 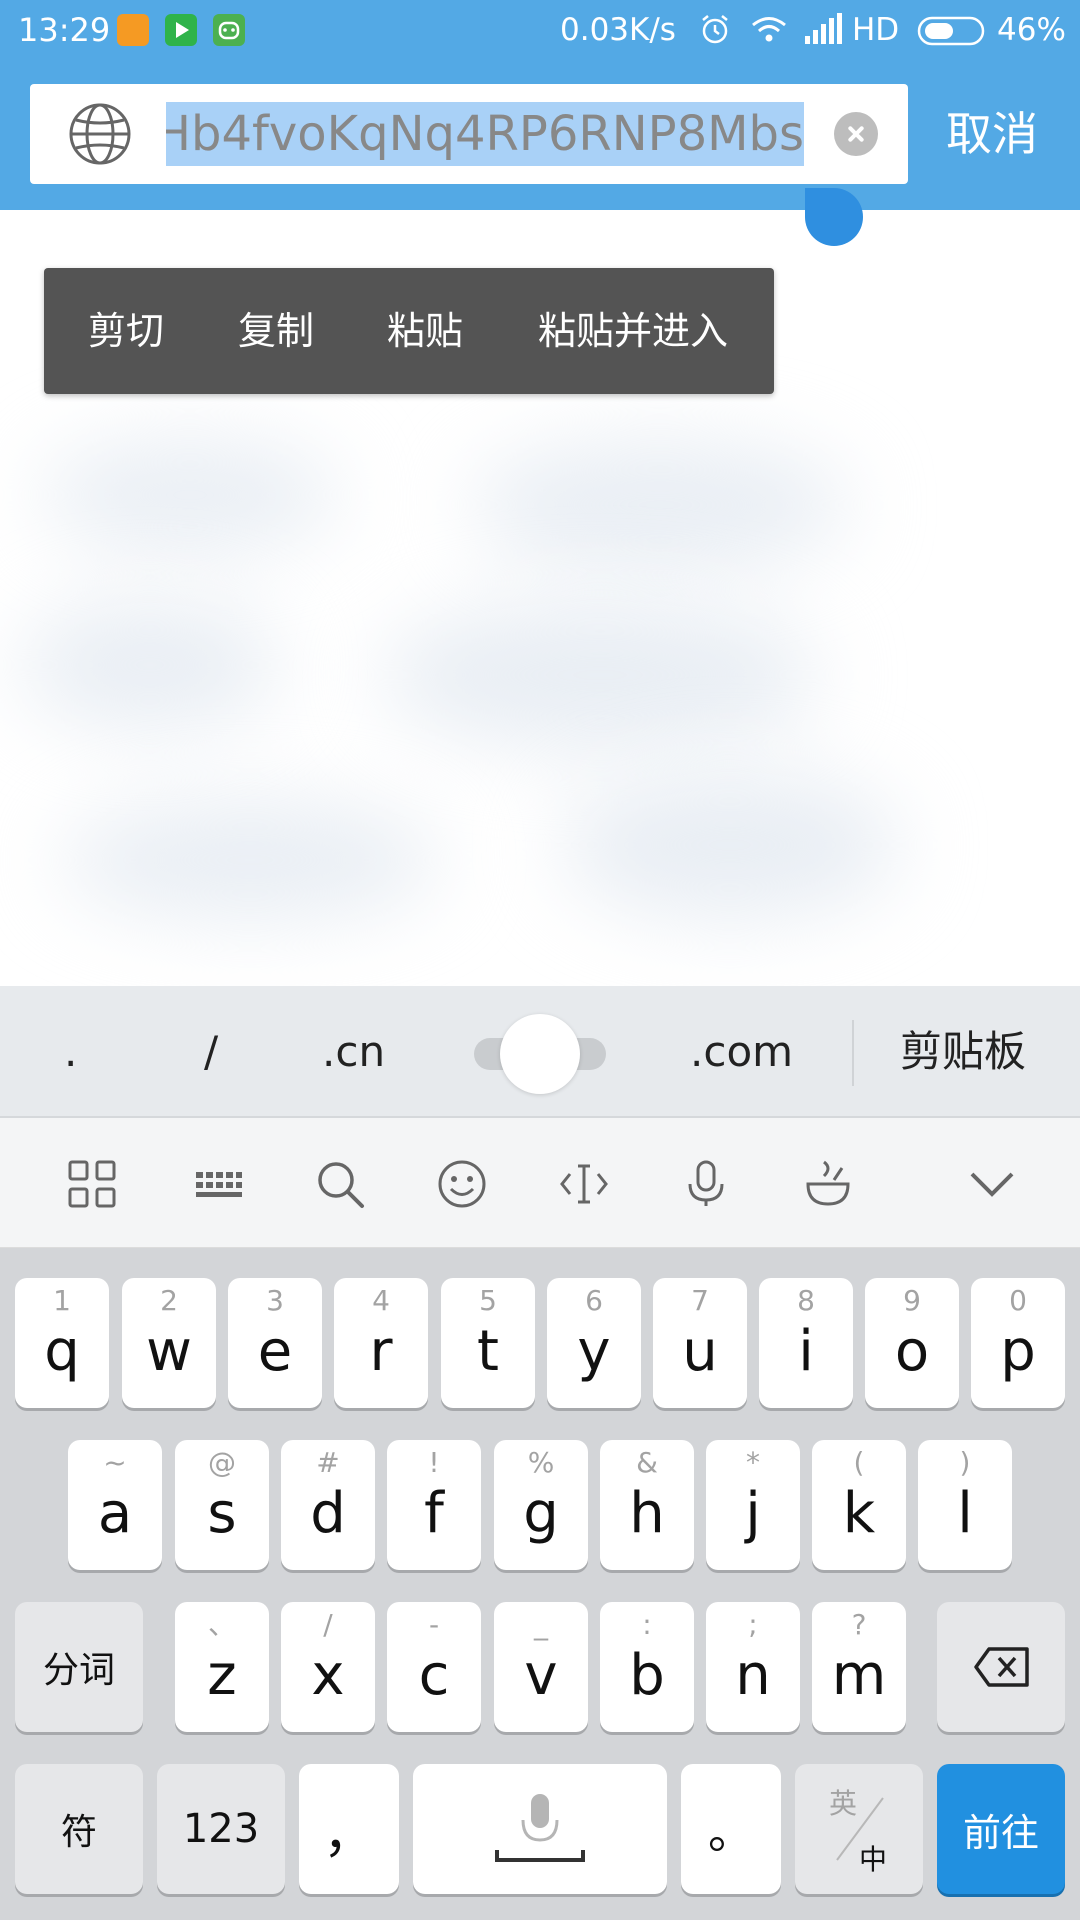 What do you see at coordinates (222, 1667) in the screenshot?
I see `key-z: 、 z` at bounding box center [222, 1667].